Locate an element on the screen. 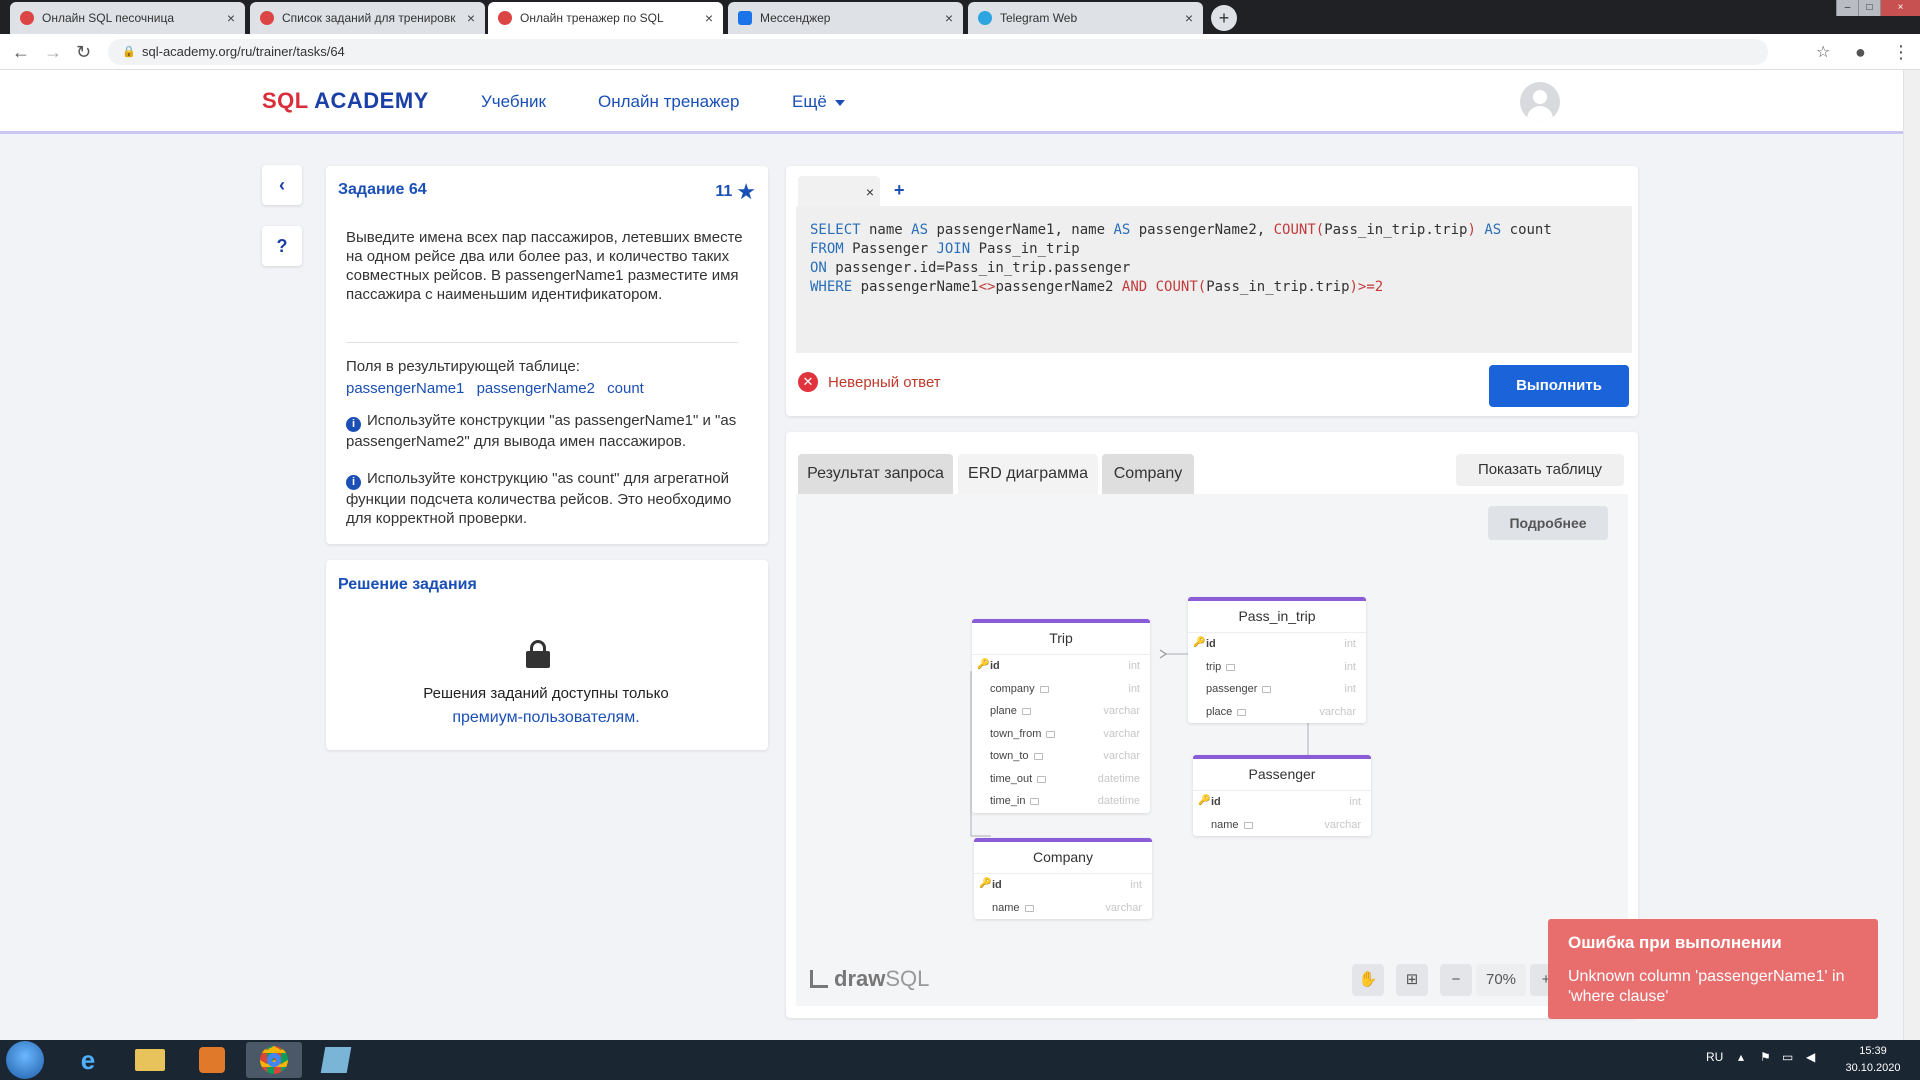  messenger-icon is located at coordinates (745, 18).